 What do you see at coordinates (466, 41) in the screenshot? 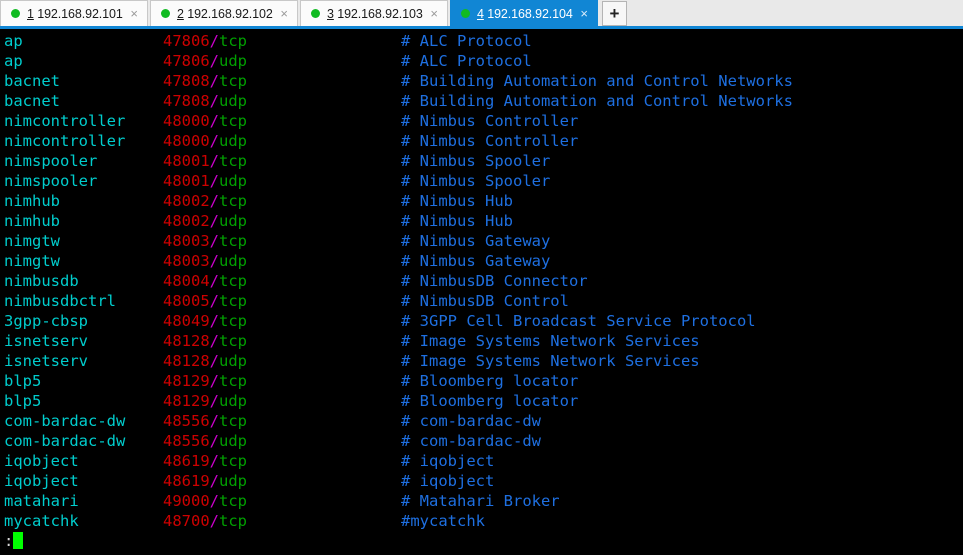
I see `service-comment: # ALC Protocol` at bounding box center [466, 41].